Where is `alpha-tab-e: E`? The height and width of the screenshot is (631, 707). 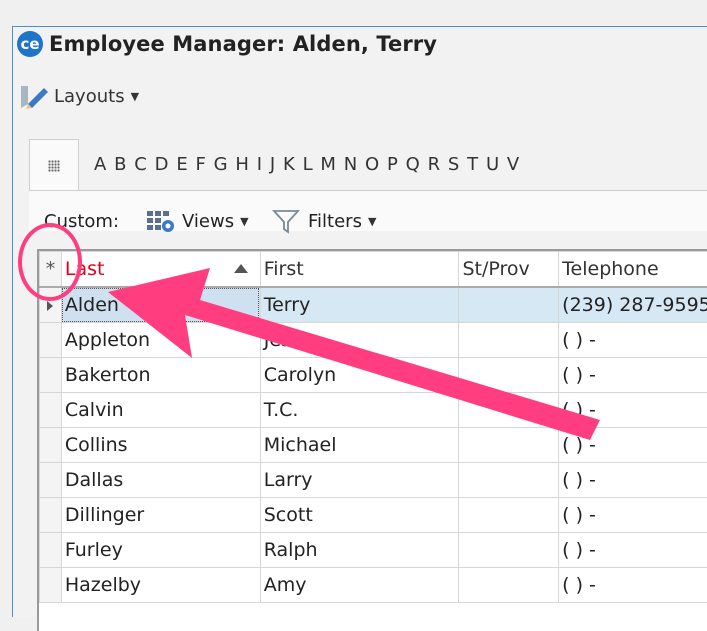
alpha-tab-e: E is located at coordinates (181, 164).